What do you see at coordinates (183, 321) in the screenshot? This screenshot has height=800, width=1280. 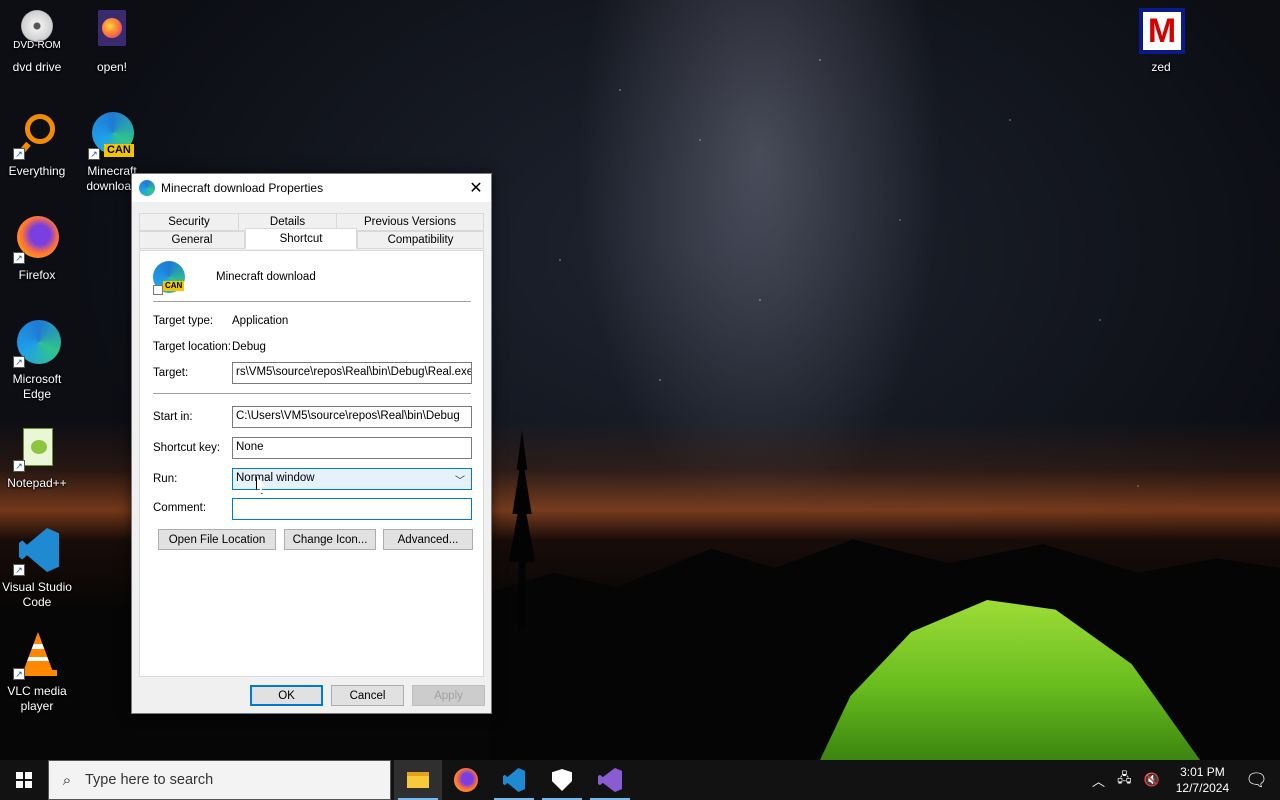 I see `target-type-label: Target type:` at bounding box center [183, 321].